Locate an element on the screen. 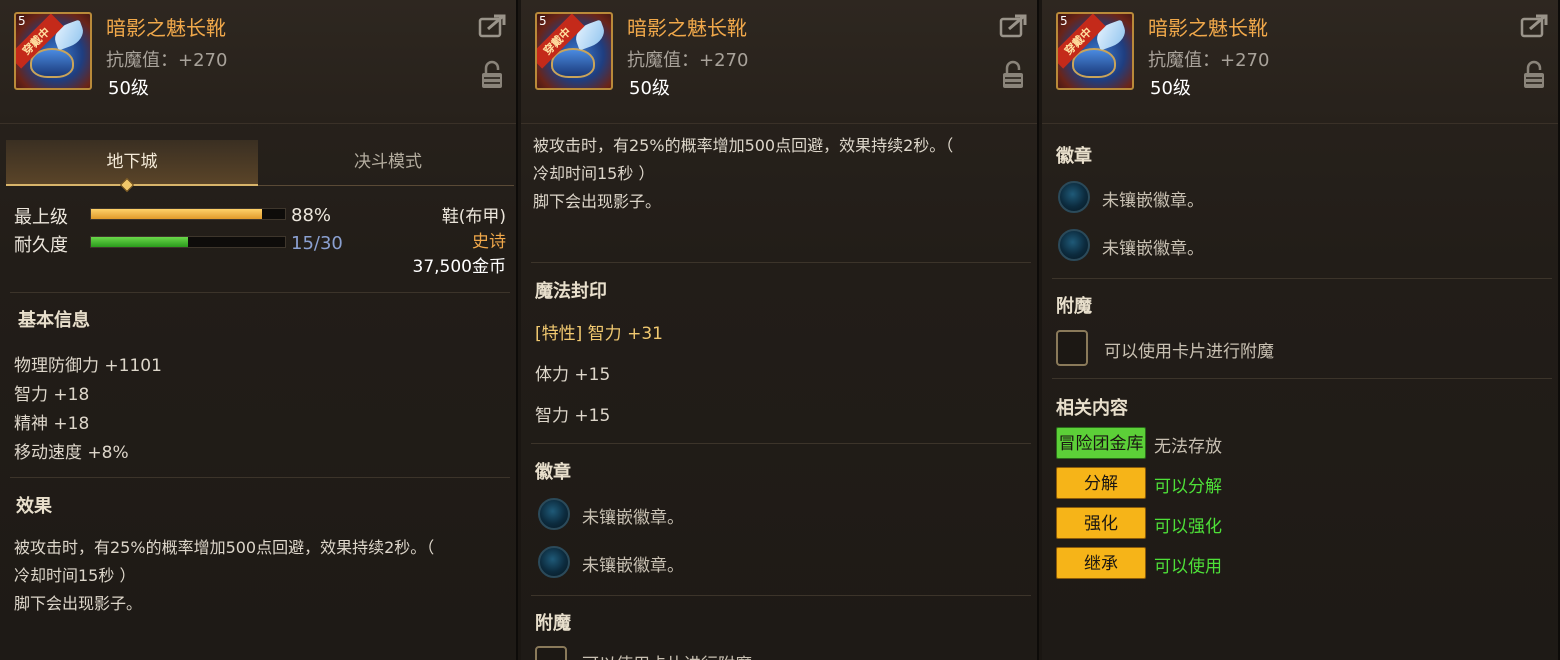 The image size is (1560, 660). item-price: 37,500金币 is located at coordinates (459, 267).